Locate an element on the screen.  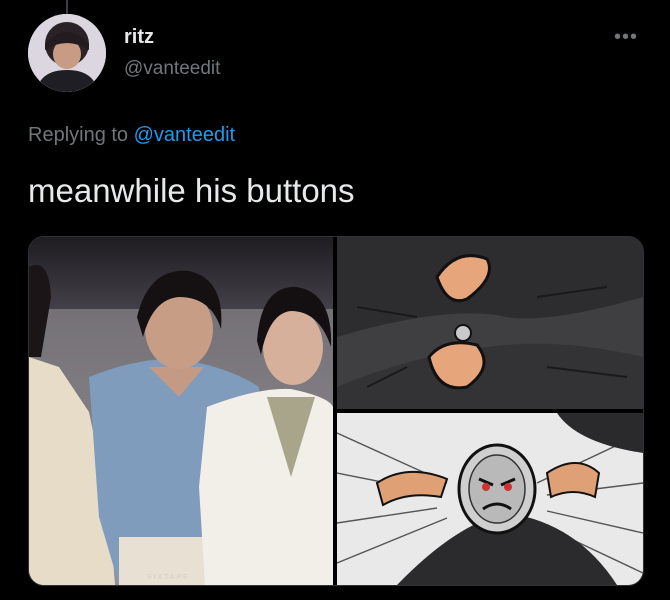
replying-prefix: Replying to is located at coordinates (78, 135).